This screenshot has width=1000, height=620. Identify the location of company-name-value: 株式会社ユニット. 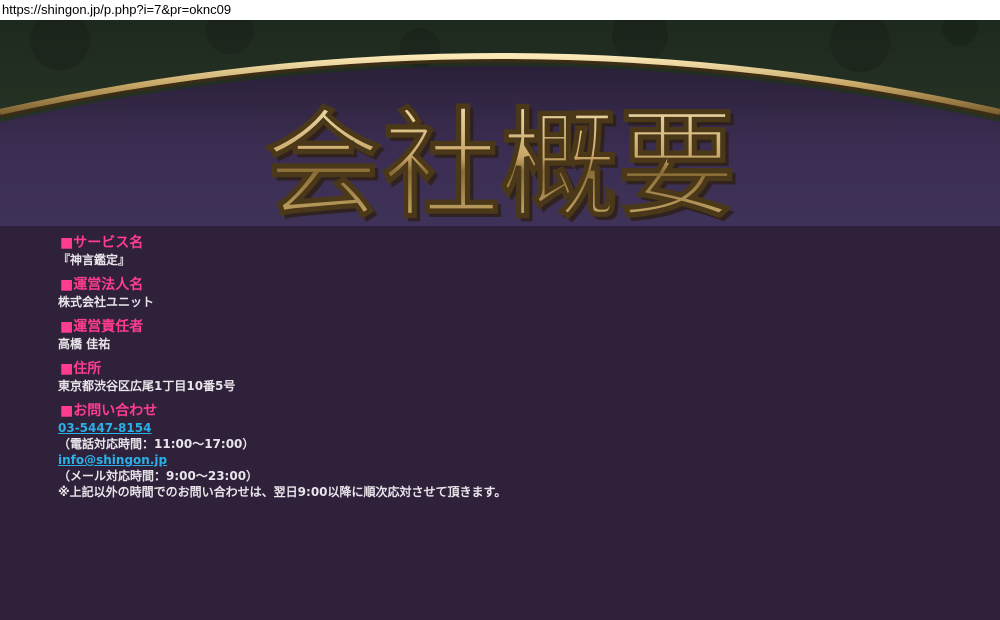
(106, 302).